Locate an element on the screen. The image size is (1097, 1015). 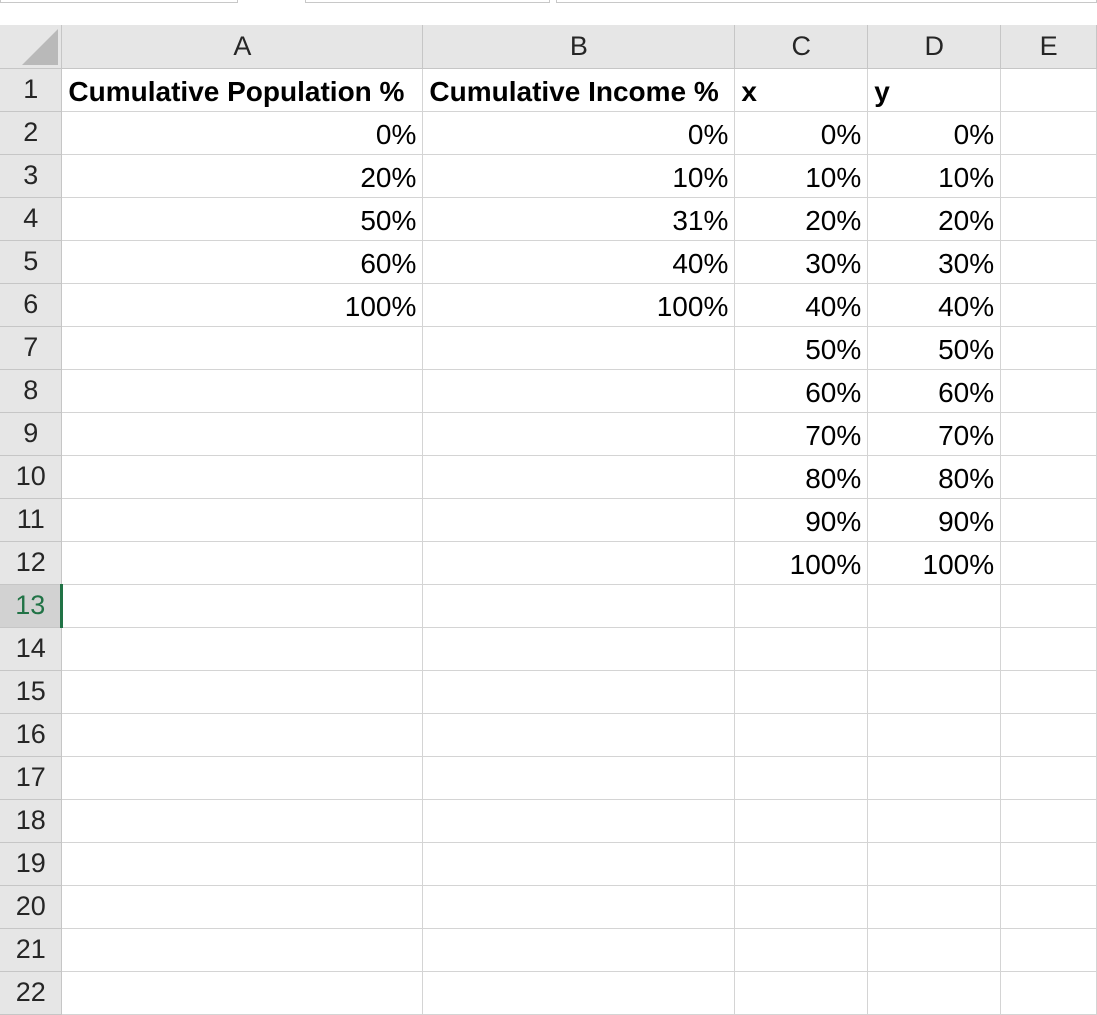
cell-a12 is located at coordinates (242, 563).